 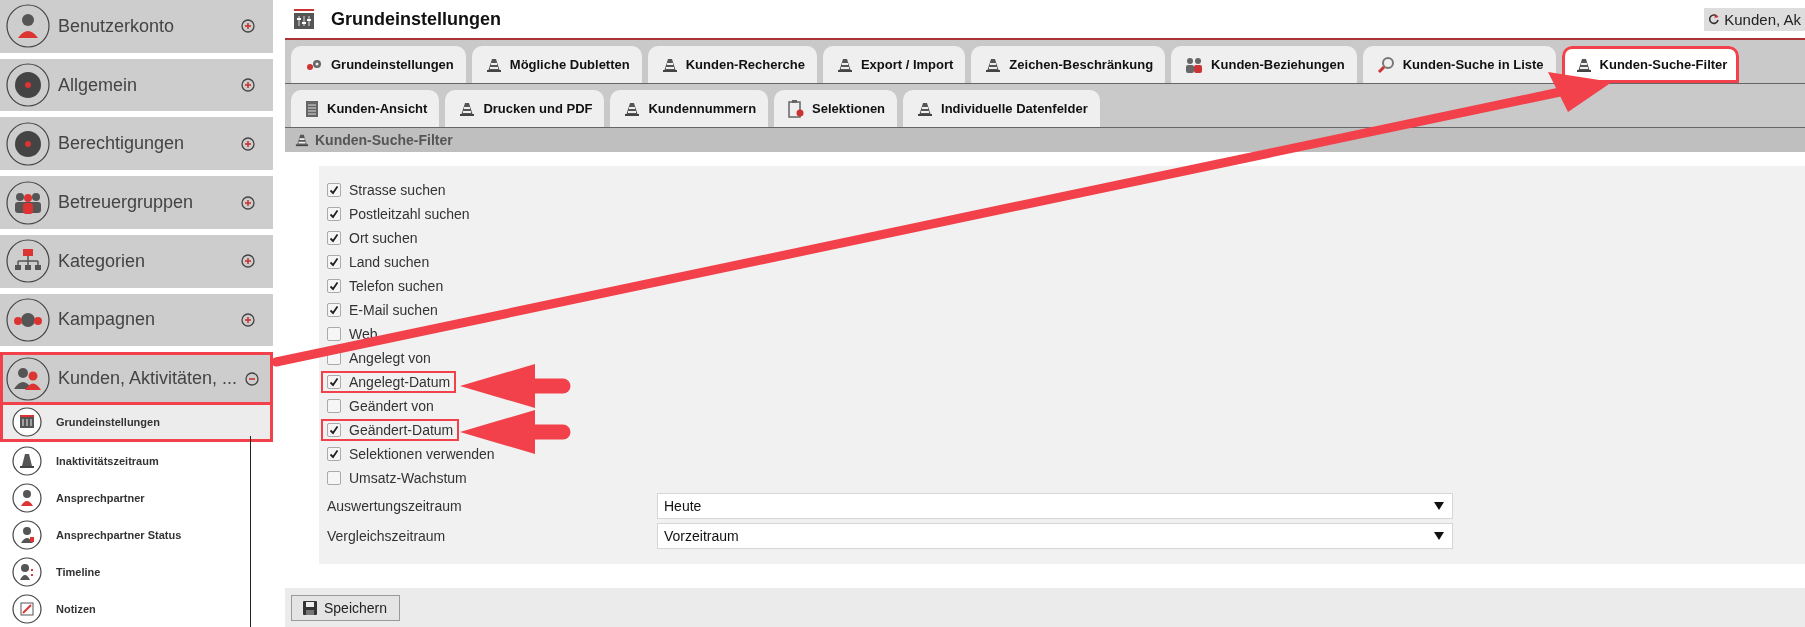 I want to click on tab: Kunden-Suche-Filter, so click(x=1650, y=64).